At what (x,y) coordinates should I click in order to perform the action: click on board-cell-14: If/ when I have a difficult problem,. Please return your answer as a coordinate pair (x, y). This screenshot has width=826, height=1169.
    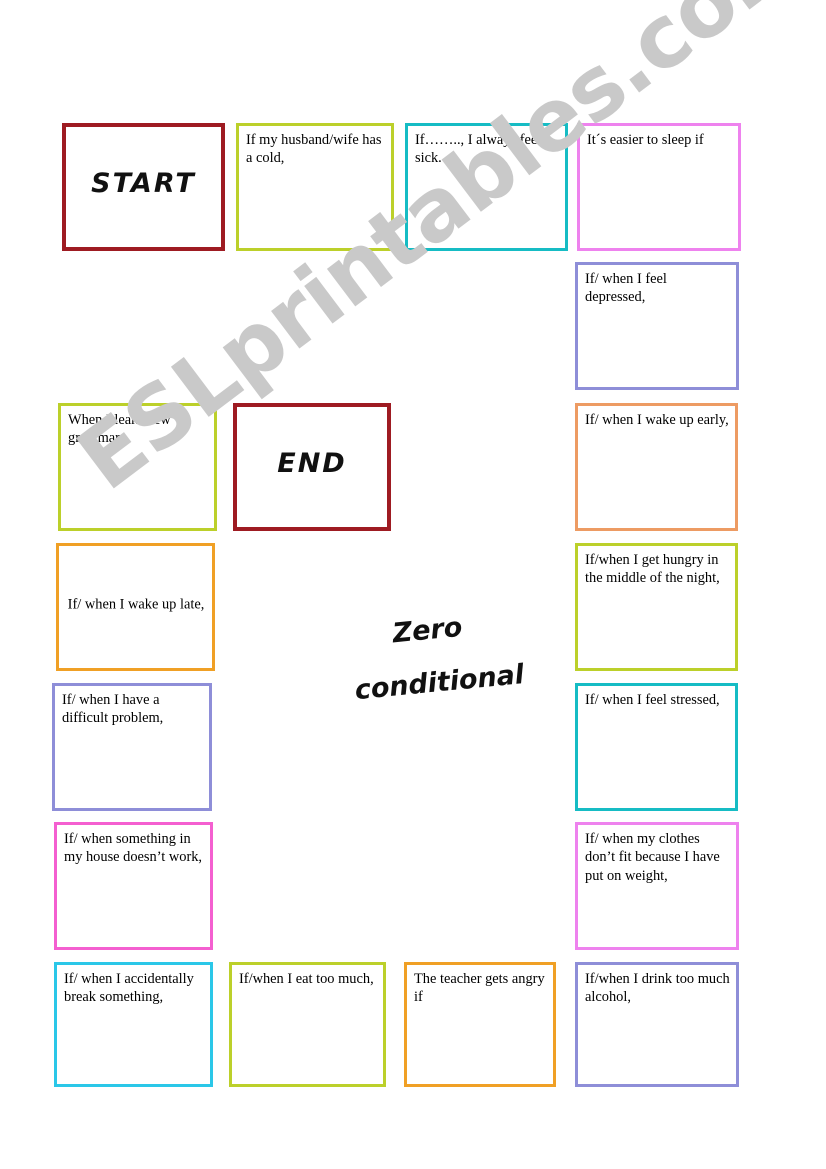
    Looking at the image, I should click on (132, 747).